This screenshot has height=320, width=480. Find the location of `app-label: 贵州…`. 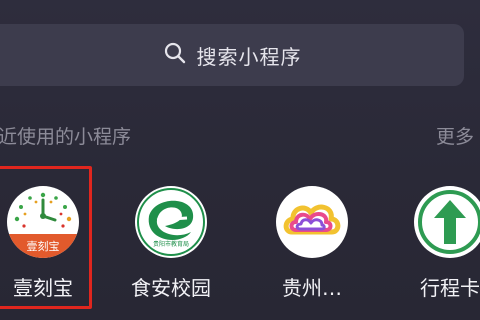

app-label: 贵州… is located at coordinates (312, 288).